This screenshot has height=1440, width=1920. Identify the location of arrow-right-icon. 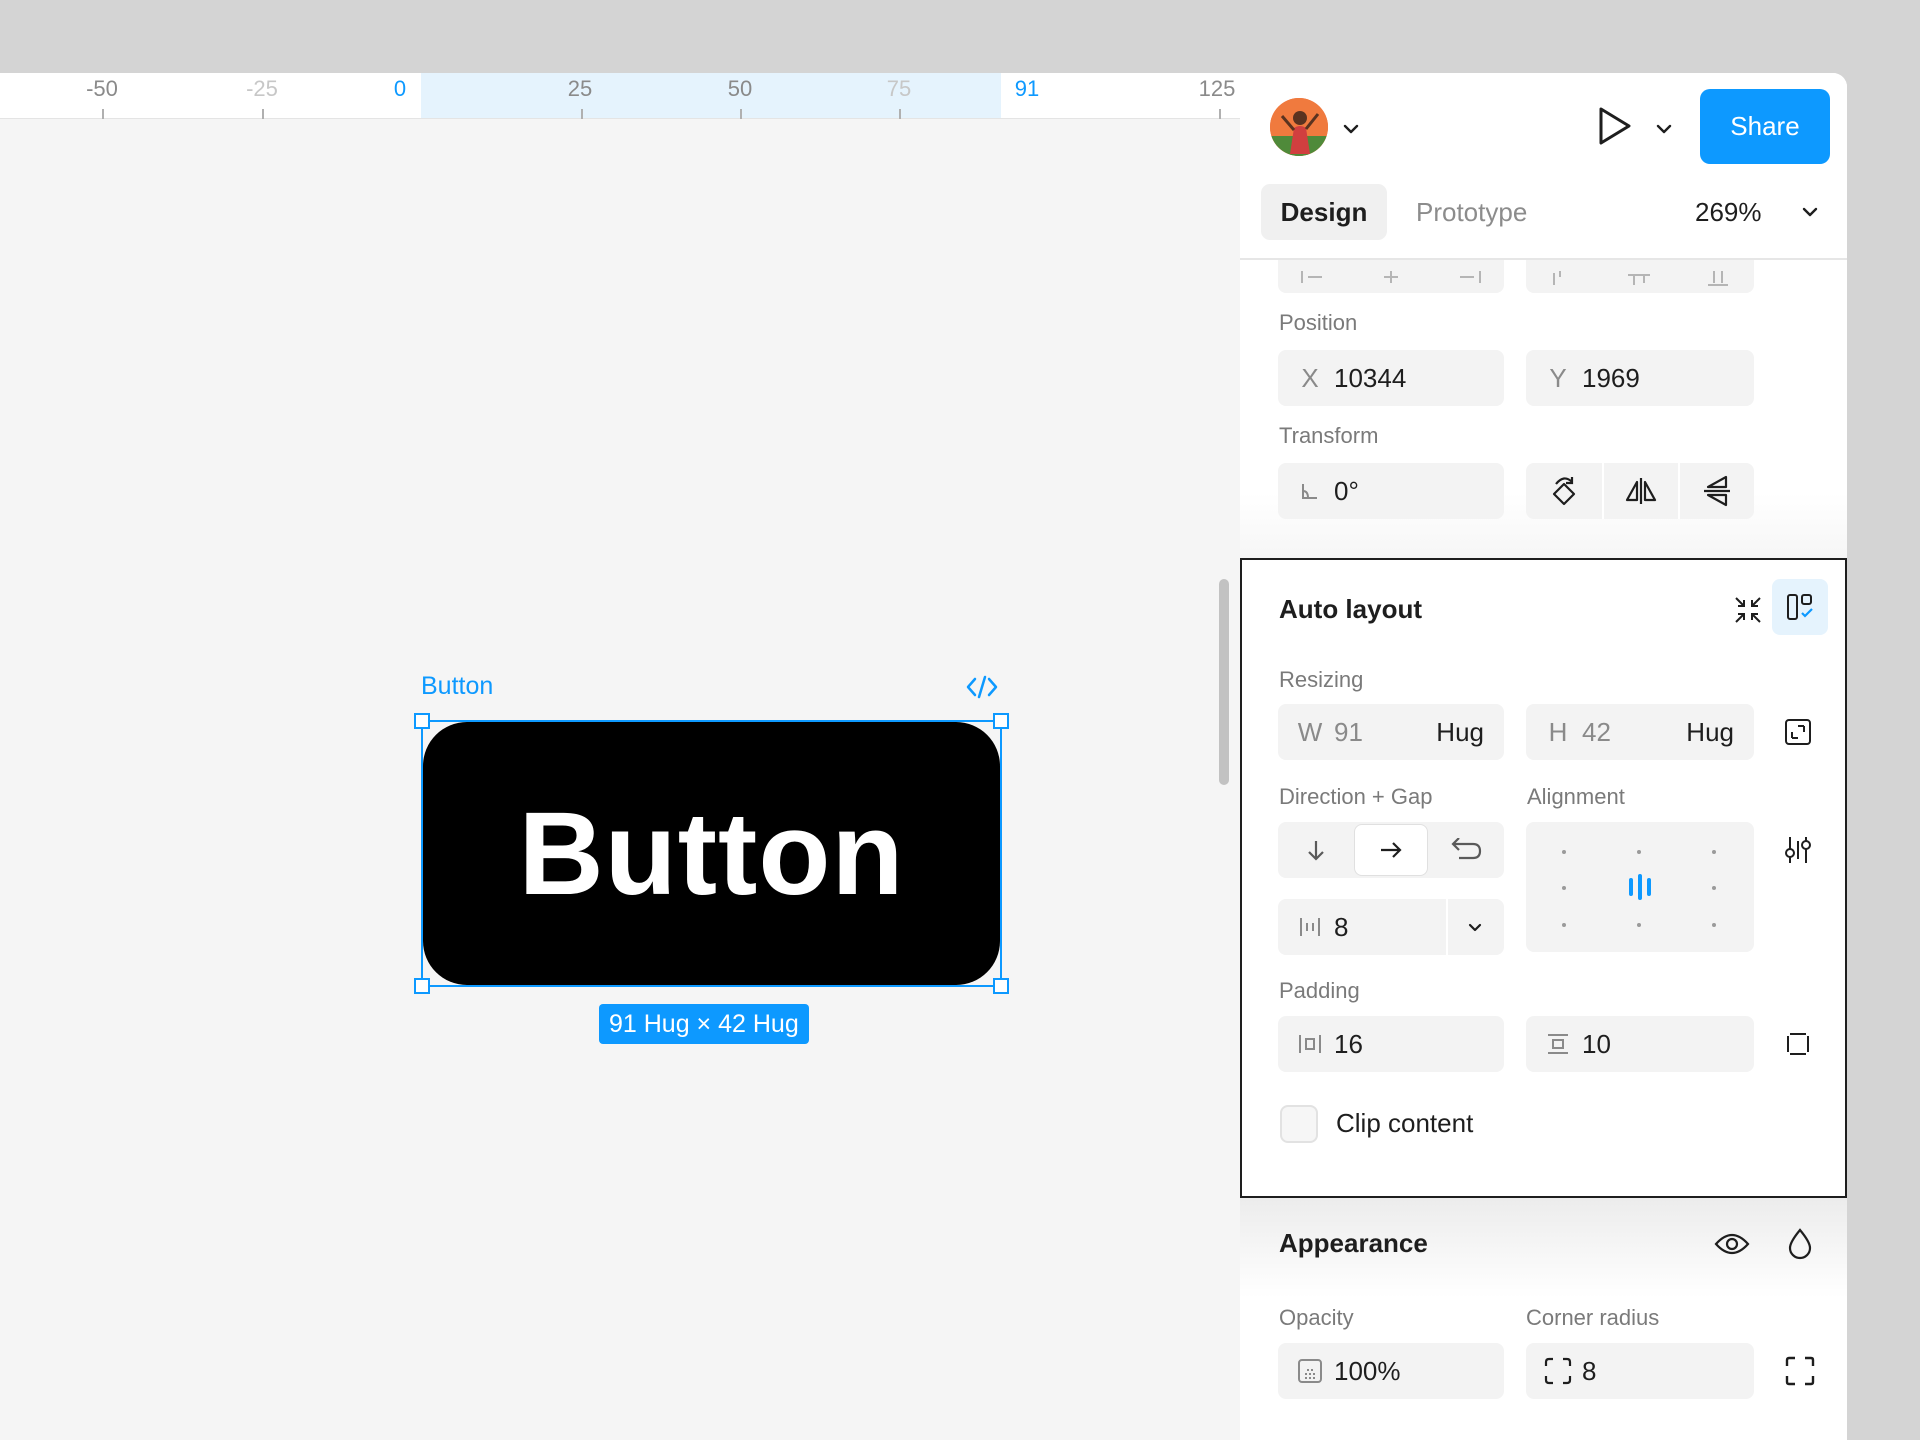
(1391, 850).